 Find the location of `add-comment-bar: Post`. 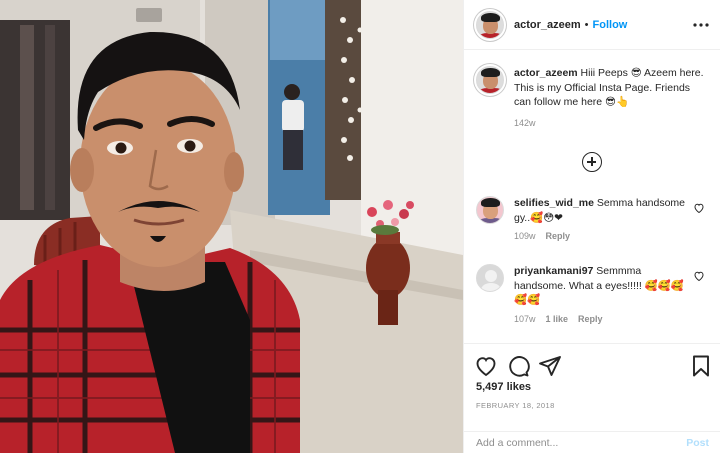

add-comment-bar: Post is located at coordinates (592, 442).